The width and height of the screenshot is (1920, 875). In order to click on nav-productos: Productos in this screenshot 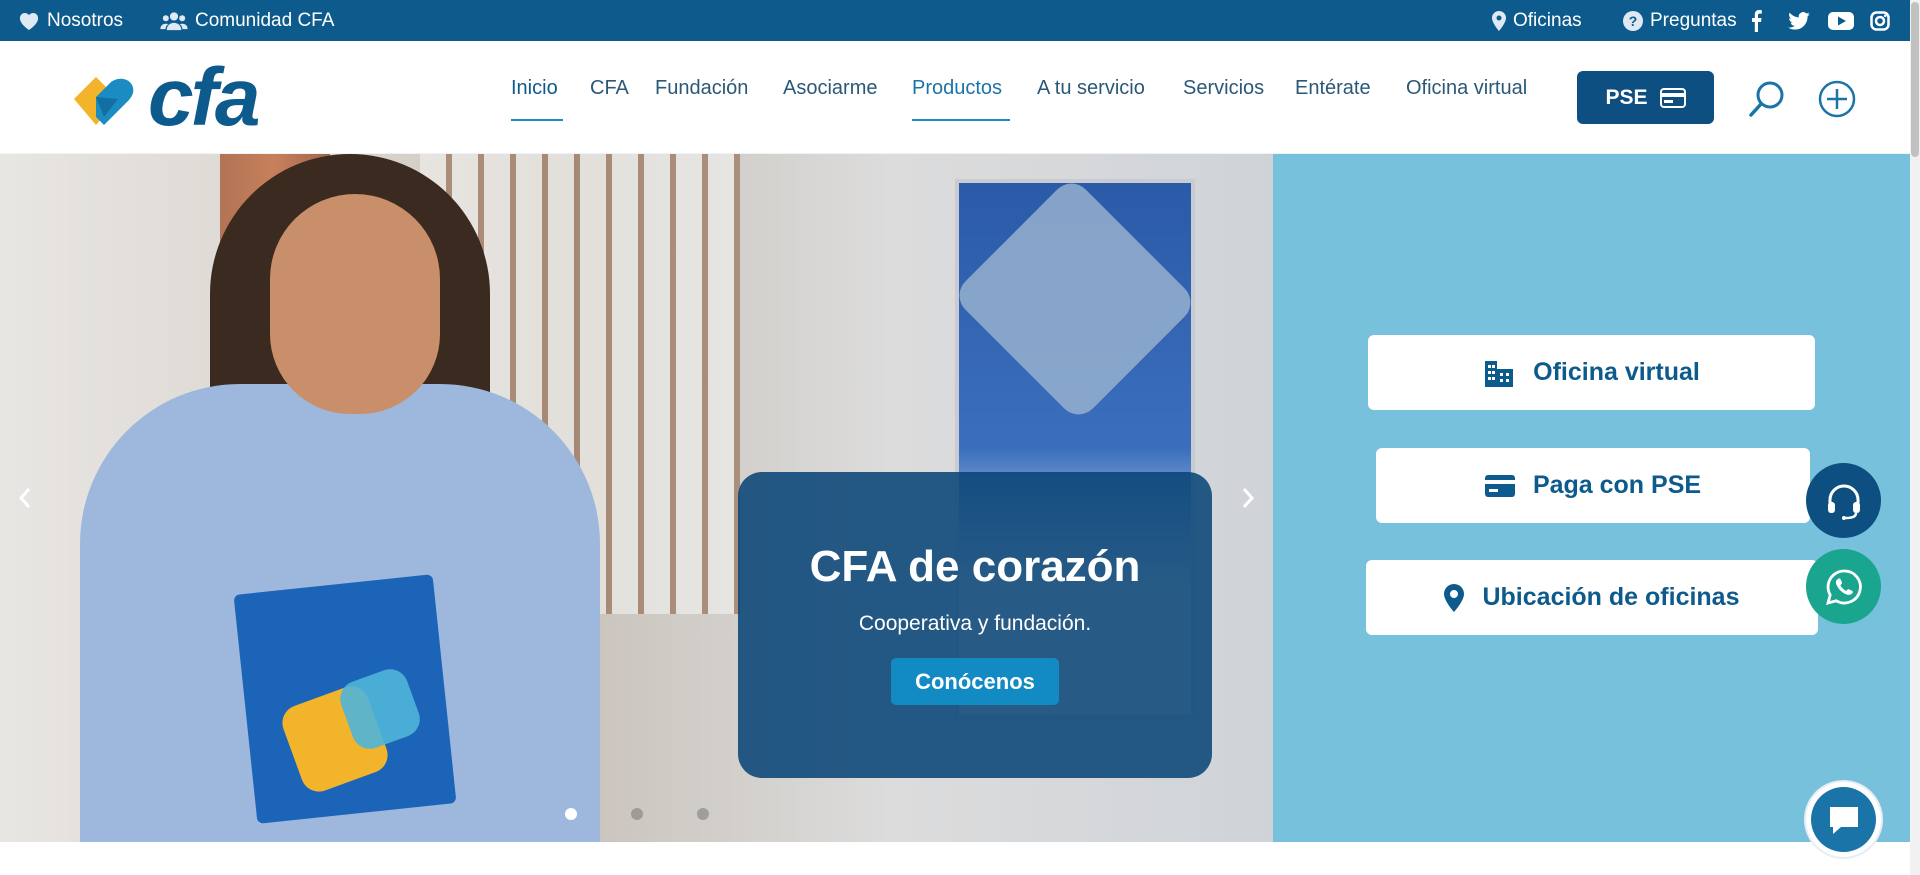, I will do `click(961, 99)`.